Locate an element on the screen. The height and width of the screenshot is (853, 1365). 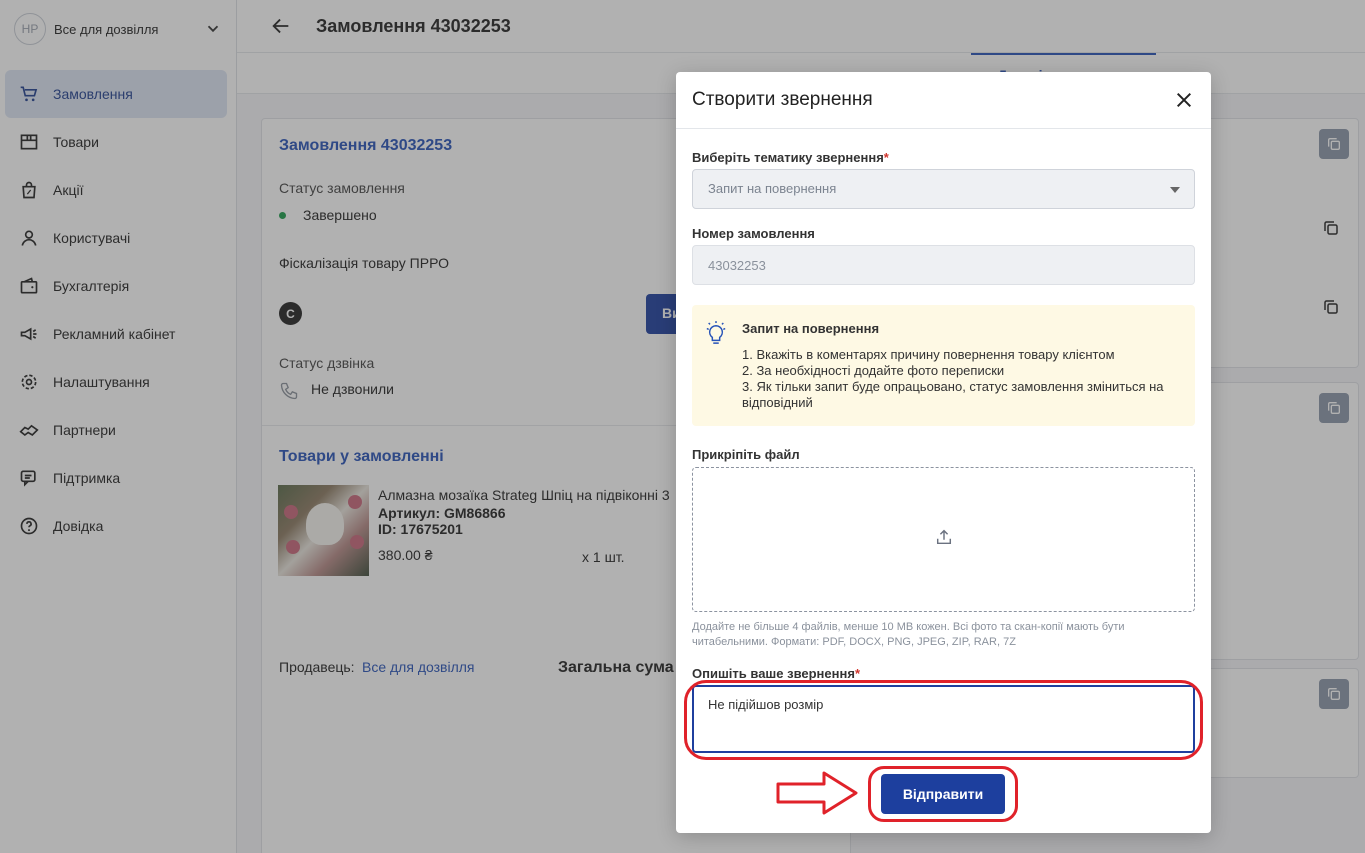
caret-down-icon is located at coordinates (1175, 190).